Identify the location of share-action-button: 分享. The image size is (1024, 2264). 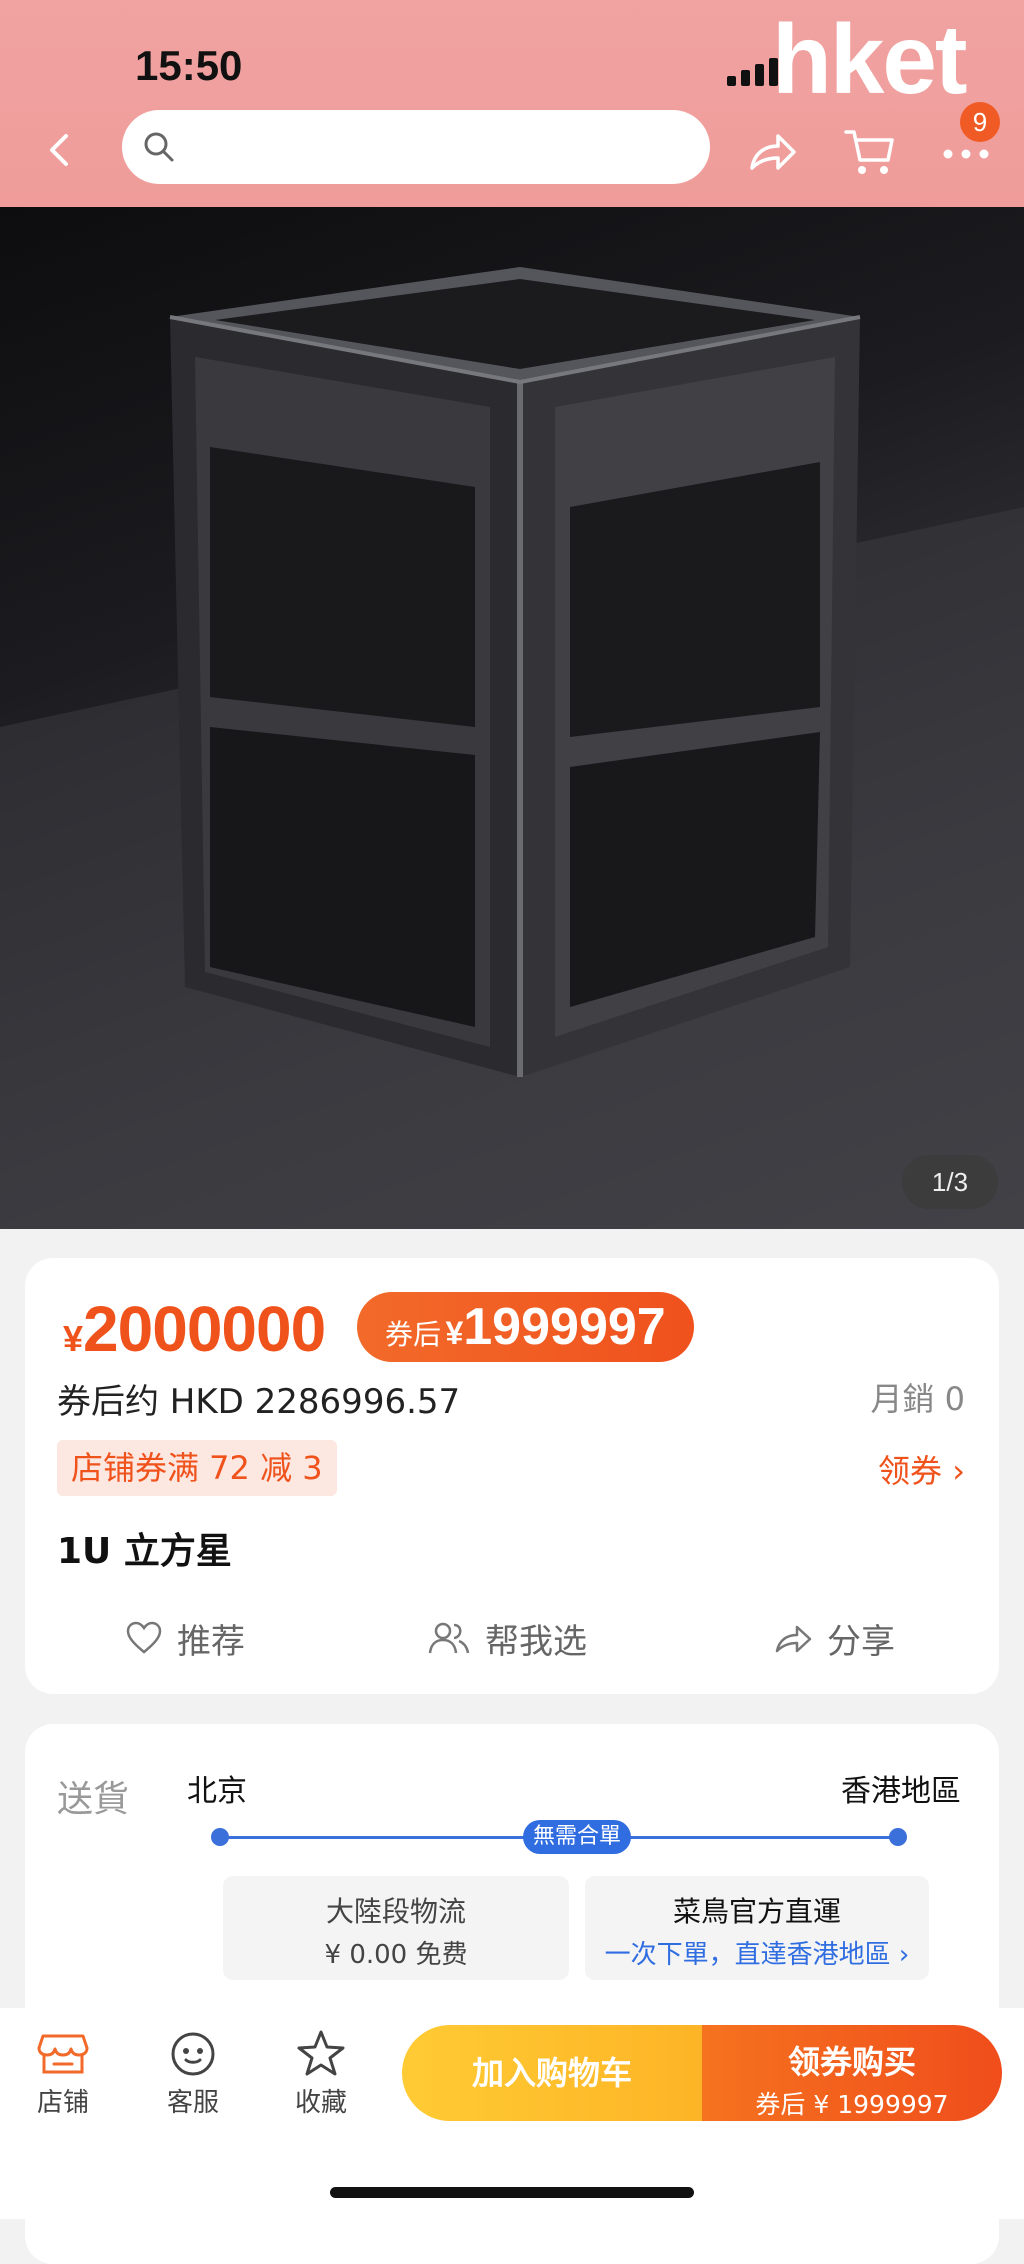
(834, 1638).